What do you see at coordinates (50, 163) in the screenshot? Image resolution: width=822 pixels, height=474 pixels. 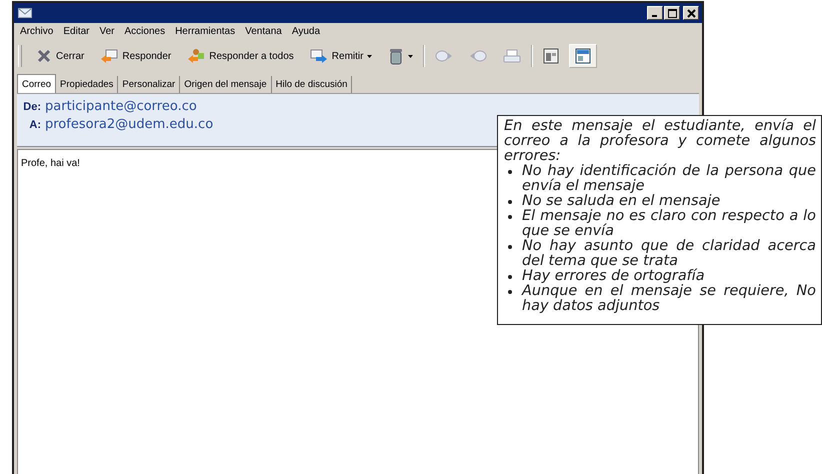 I see `message-text: Profe, hai va!` at bounding box center [50, 163].